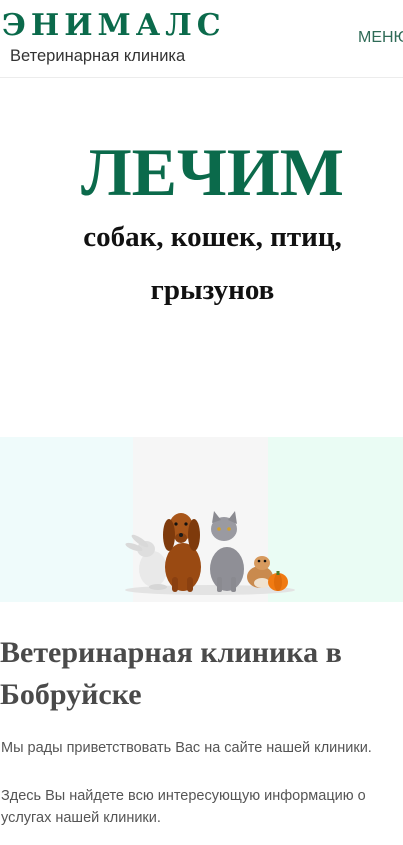 The image size is (403, 845). Describe the element at coordinates (182, 552) in the screenshot. I see `dog-icon` at that location.